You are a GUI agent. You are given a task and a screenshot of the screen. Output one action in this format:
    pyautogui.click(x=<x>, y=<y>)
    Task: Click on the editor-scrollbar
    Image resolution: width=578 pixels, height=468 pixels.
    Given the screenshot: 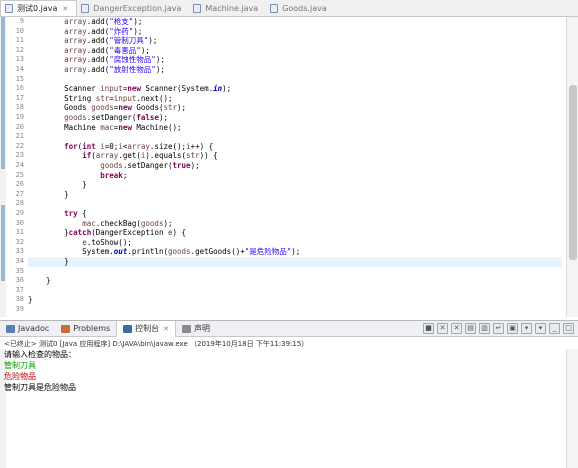 What is the action you would take?
    pyautogui.click(x=572, y=167)
    